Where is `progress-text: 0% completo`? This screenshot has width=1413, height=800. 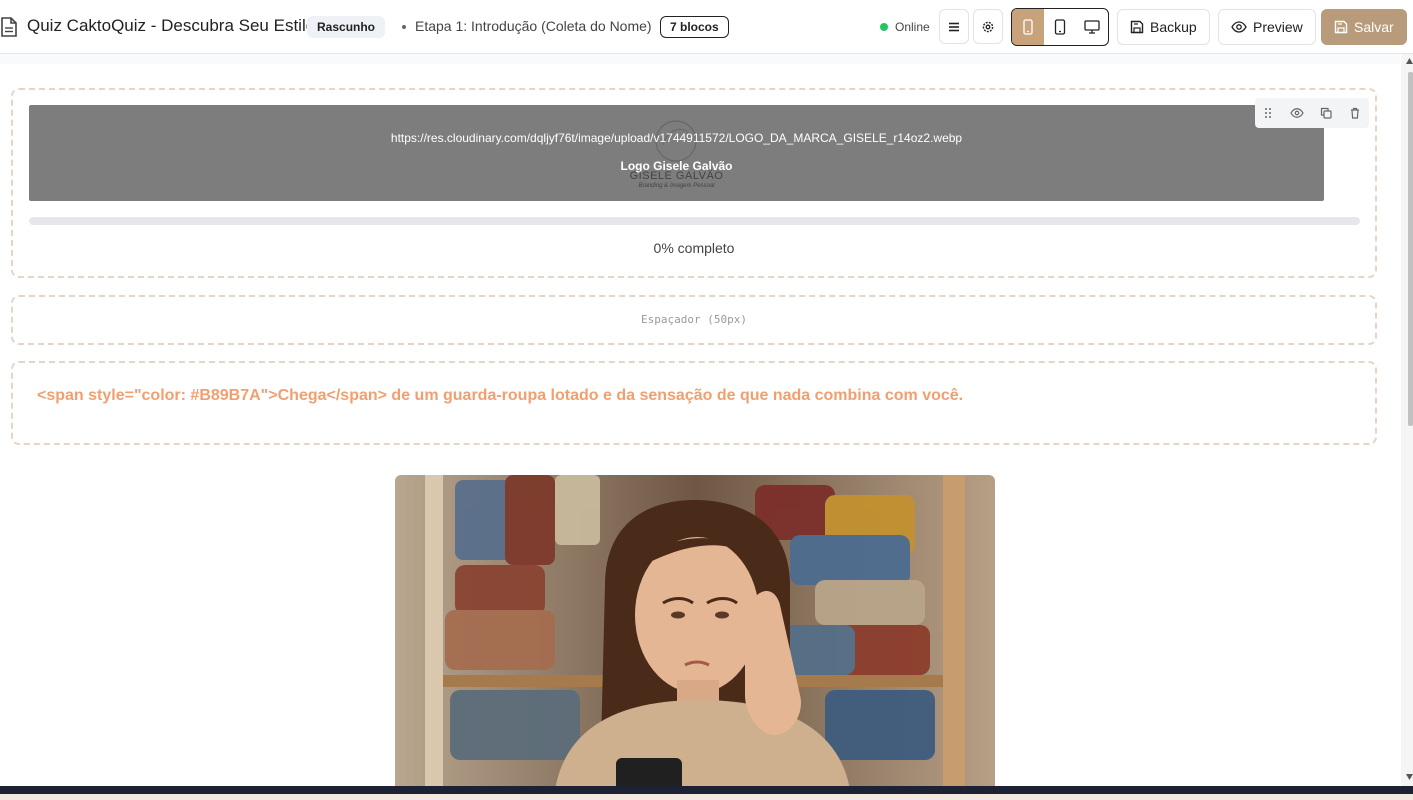
progress-text: 0% completo is located at coordinates (694, 248).